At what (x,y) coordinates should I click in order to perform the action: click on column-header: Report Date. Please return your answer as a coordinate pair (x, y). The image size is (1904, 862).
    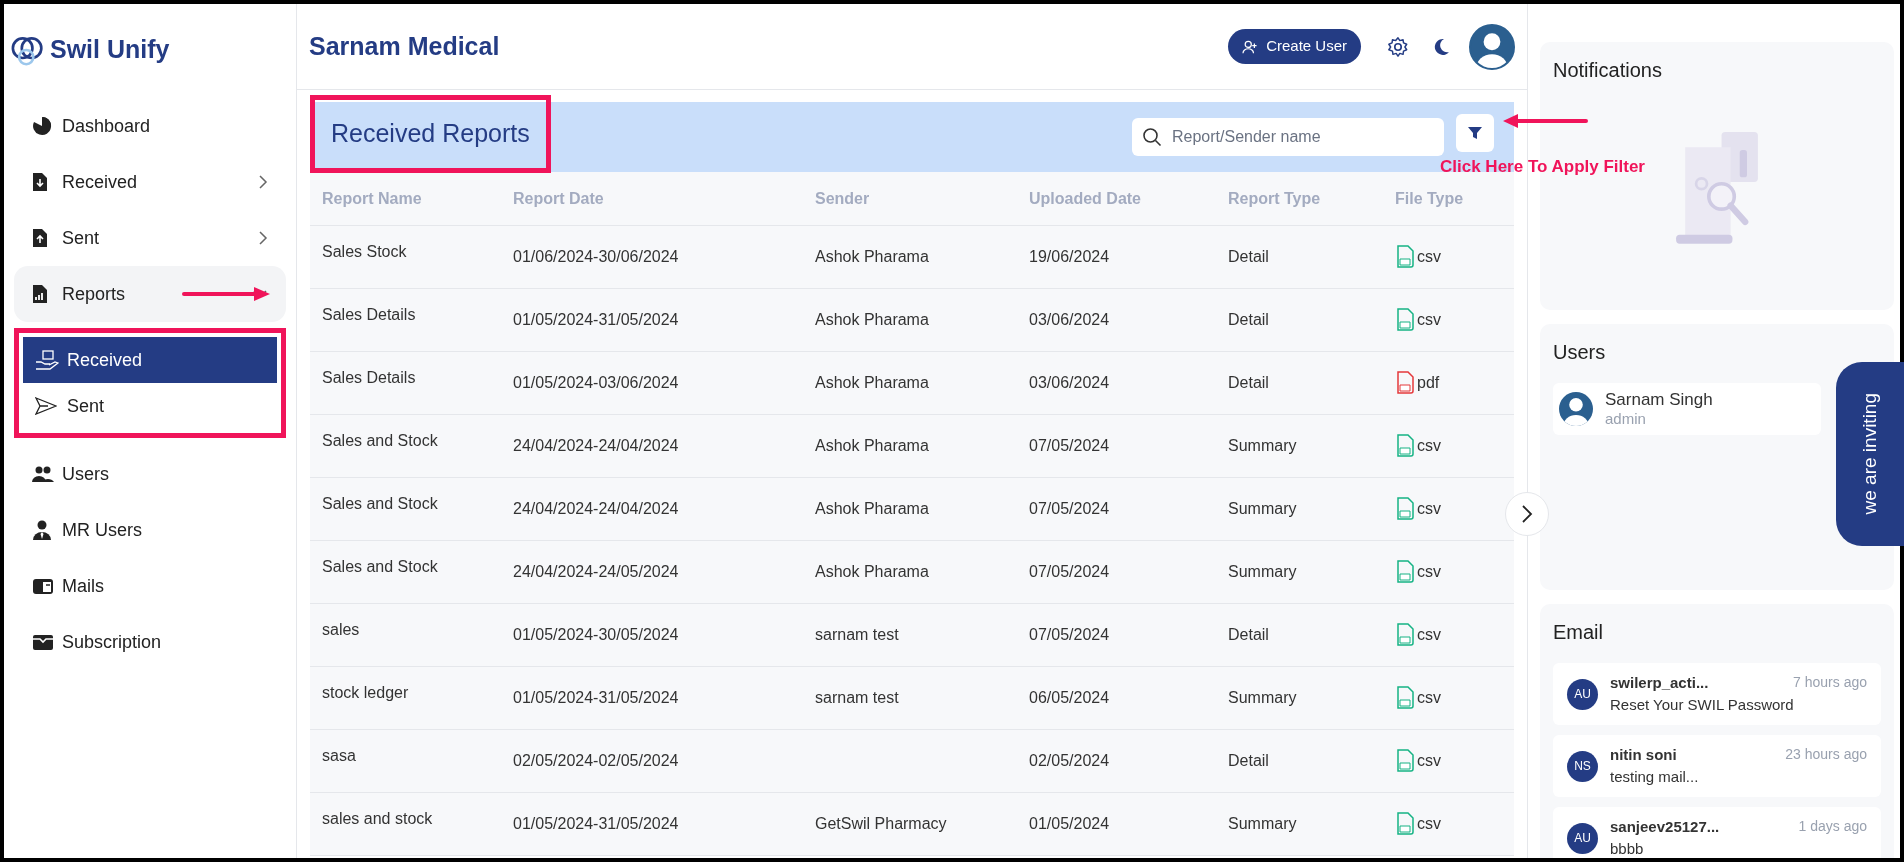
    Looking at the image, I should click on (559, 198).